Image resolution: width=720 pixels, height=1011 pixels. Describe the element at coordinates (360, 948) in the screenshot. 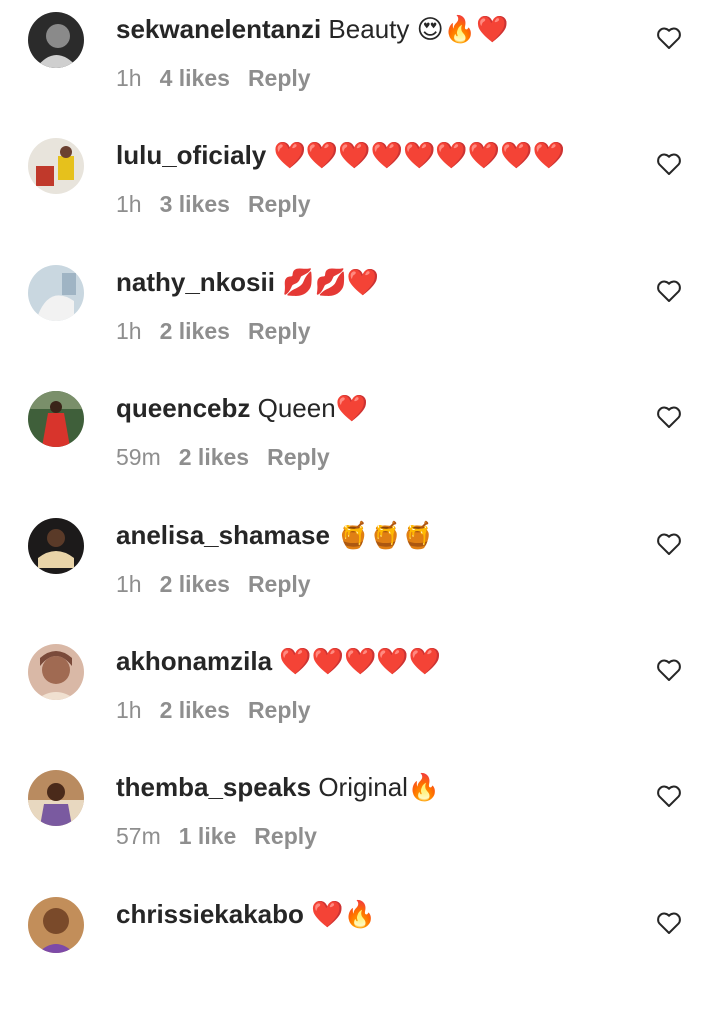

I see `comment-item: chrissiekakabo ❤️🔥` at that location.